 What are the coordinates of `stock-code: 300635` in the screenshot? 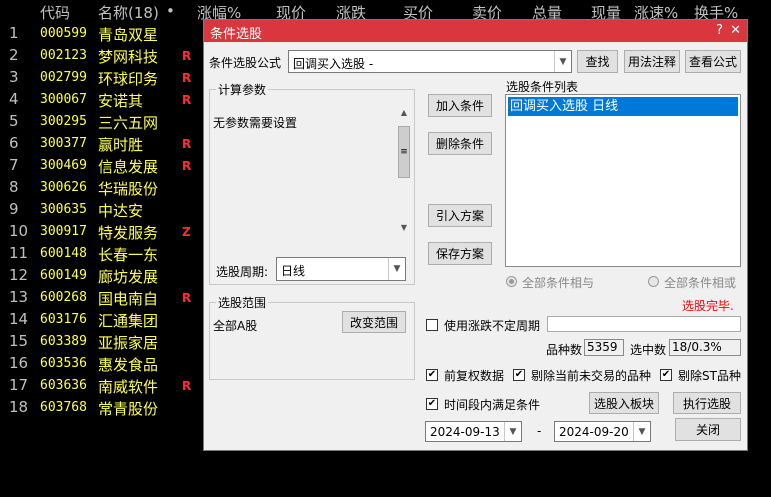 It's located at (63, 209).